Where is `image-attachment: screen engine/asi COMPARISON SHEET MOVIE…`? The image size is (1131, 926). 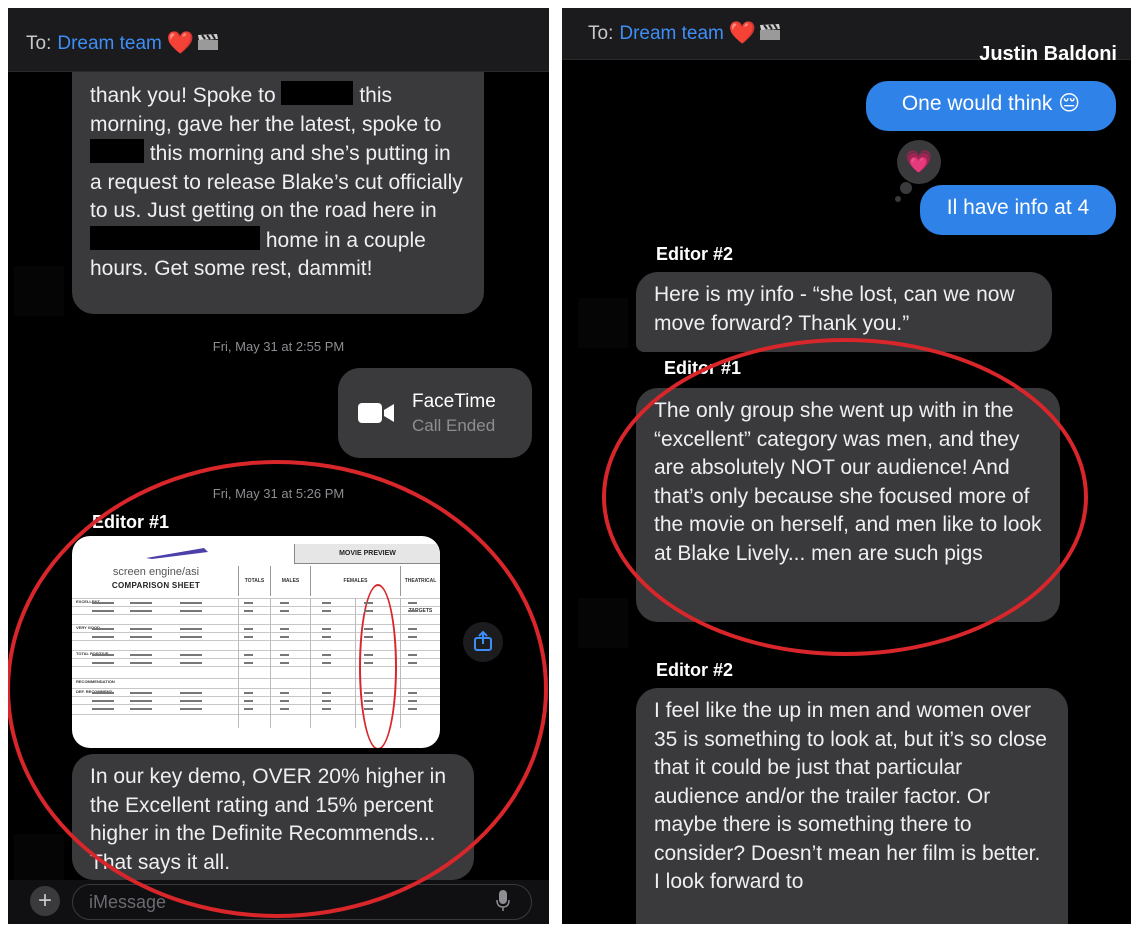 image-attachment: screen engine/asi COMPARISON SHEET MOVIE… is located at coordinates (256, 642).